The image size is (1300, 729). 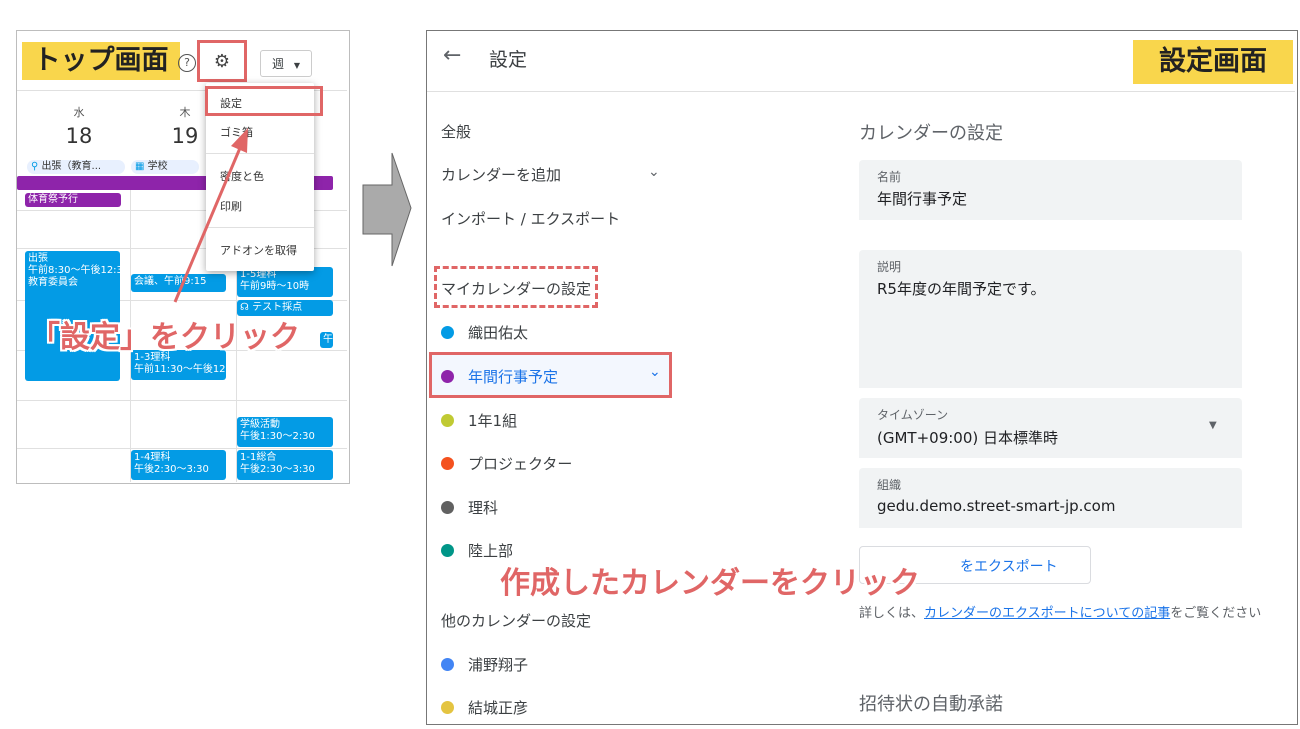 I want to click on calendar-item-label: 結城正彦, so click(x=498, y=708).